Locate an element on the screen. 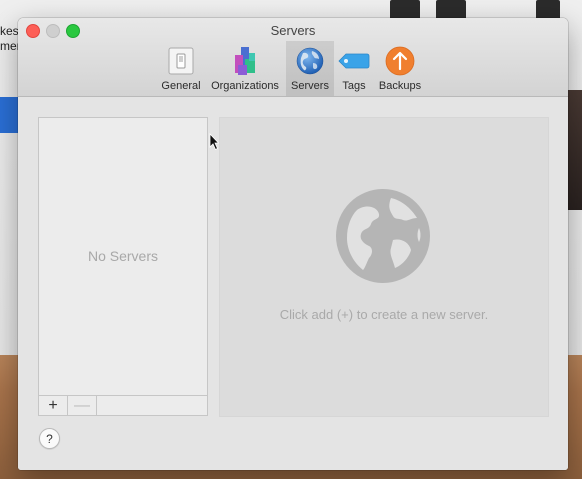 This screenshot has height=479, width=582. backup-arrow-icon is located at coordinates (400, 61).